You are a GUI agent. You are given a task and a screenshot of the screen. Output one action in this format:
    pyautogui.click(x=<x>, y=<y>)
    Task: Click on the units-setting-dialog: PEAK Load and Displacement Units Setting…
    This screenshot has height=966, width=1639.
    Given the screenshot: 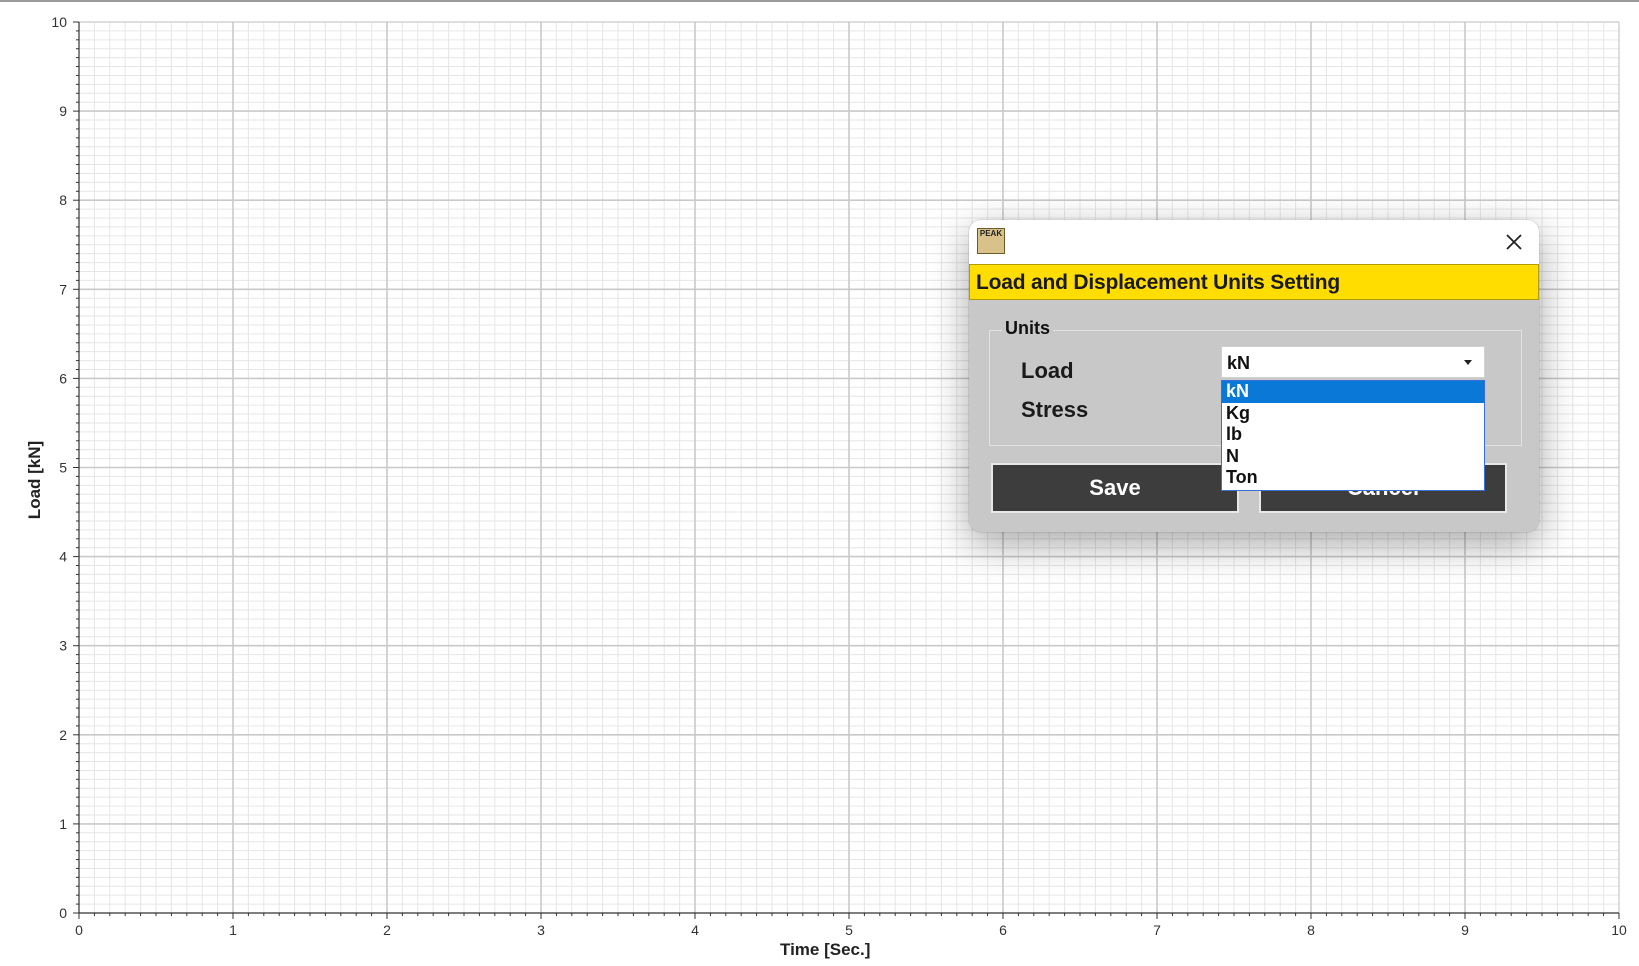 What is the action you would take?
    pyautogui.click(x=1254, y=376)
    